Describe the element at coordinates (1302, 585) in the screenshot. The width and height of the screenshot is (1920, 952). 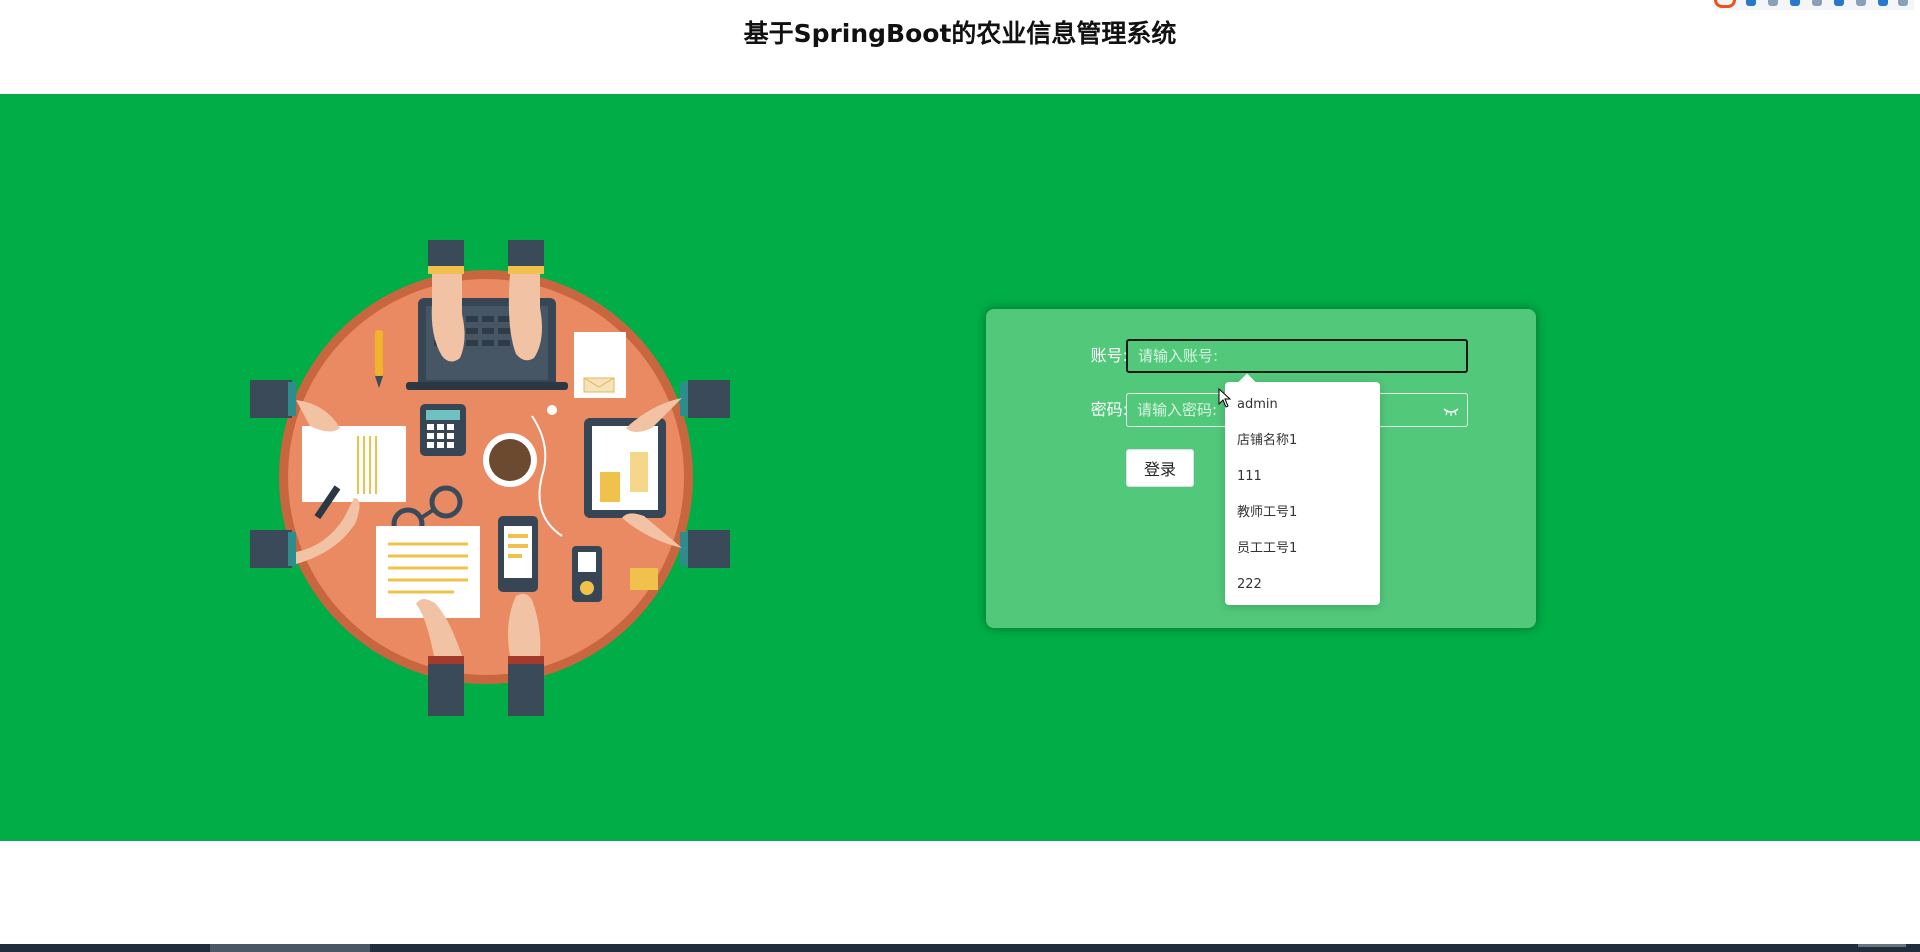
I see `autocomplete-option: 222` at that location.